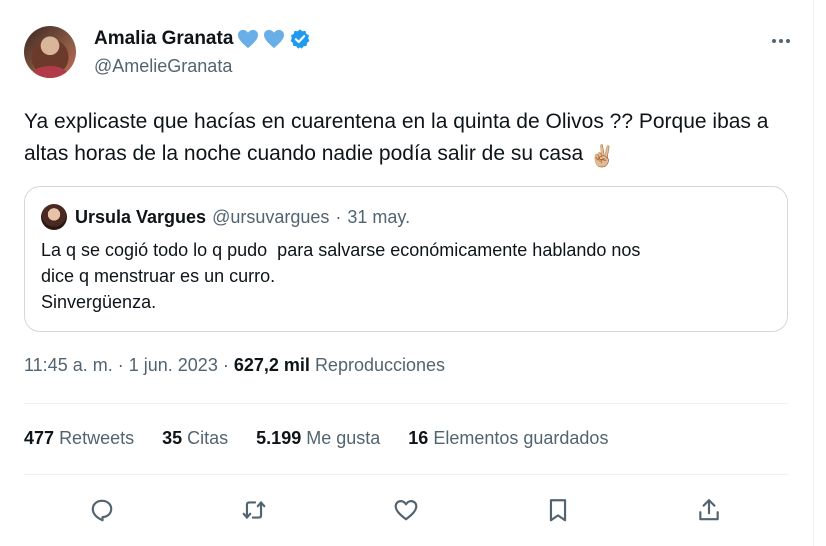 The width and height of the screenshot is (826, 546). Describe the element at coordinates (54, 217) in the screenshot. I see `quoted-author-avatar` at that location.